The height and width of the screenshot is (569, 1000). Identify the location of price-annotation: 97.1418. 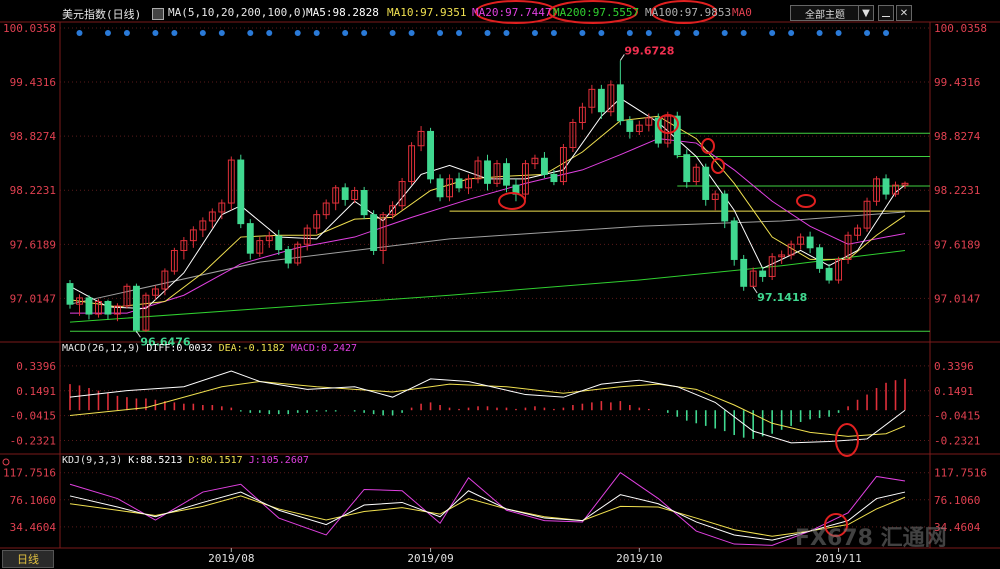
(782, 297).